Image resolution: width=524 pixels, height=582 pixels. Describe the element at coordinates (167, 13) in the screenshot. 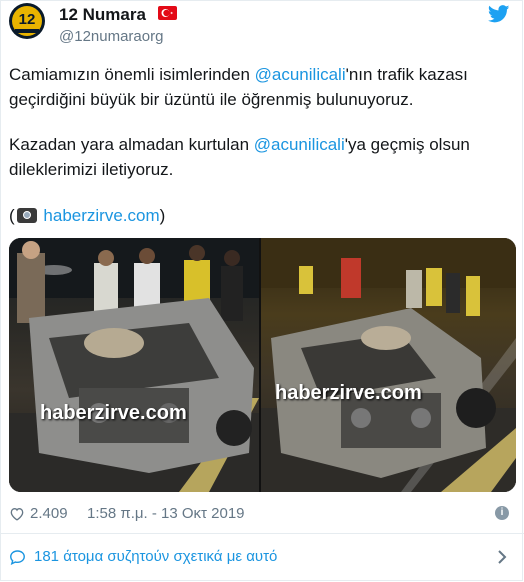

I see `turkish-flag-icon` at that location.